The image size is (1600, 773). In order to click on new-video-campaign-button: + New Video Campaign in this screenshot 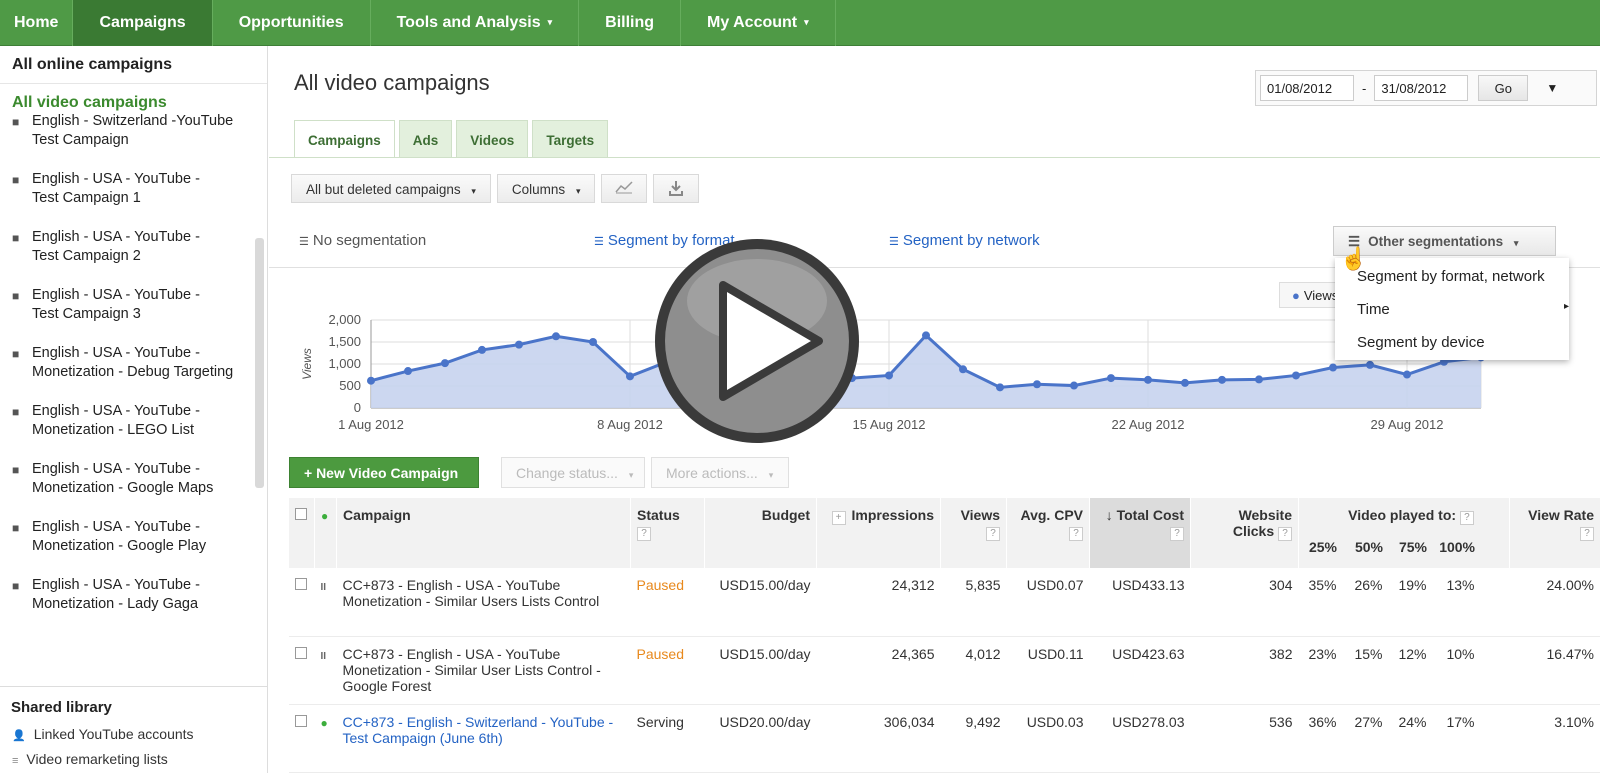, I will do `click(384, 472)`.